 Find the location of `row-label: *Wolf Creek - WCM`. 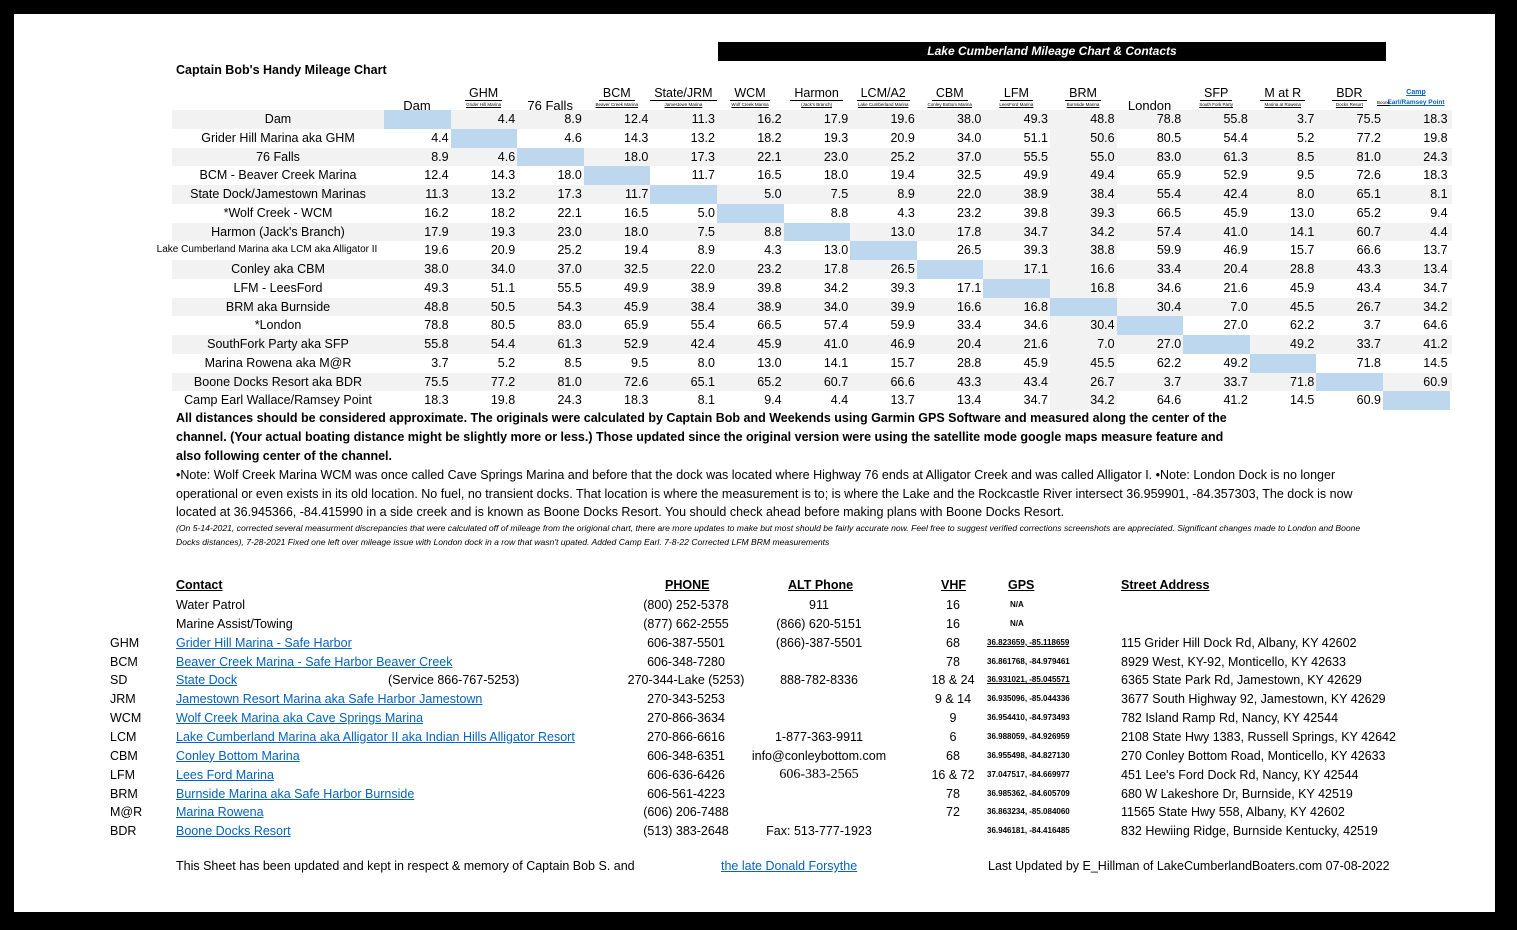

row-label: *Wolf Creek - WCM is located at coordinates (278, 212).